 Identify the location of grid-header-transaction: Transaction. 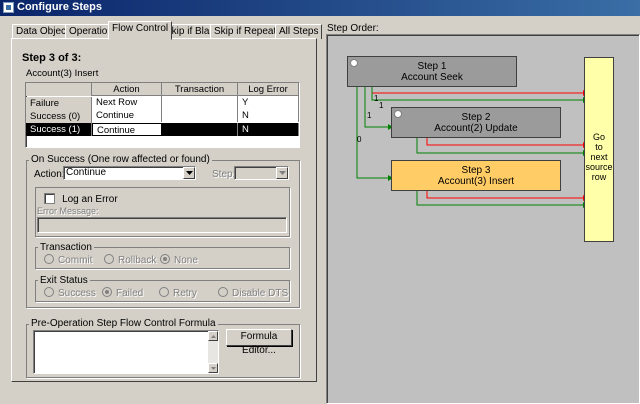
(200, 89).